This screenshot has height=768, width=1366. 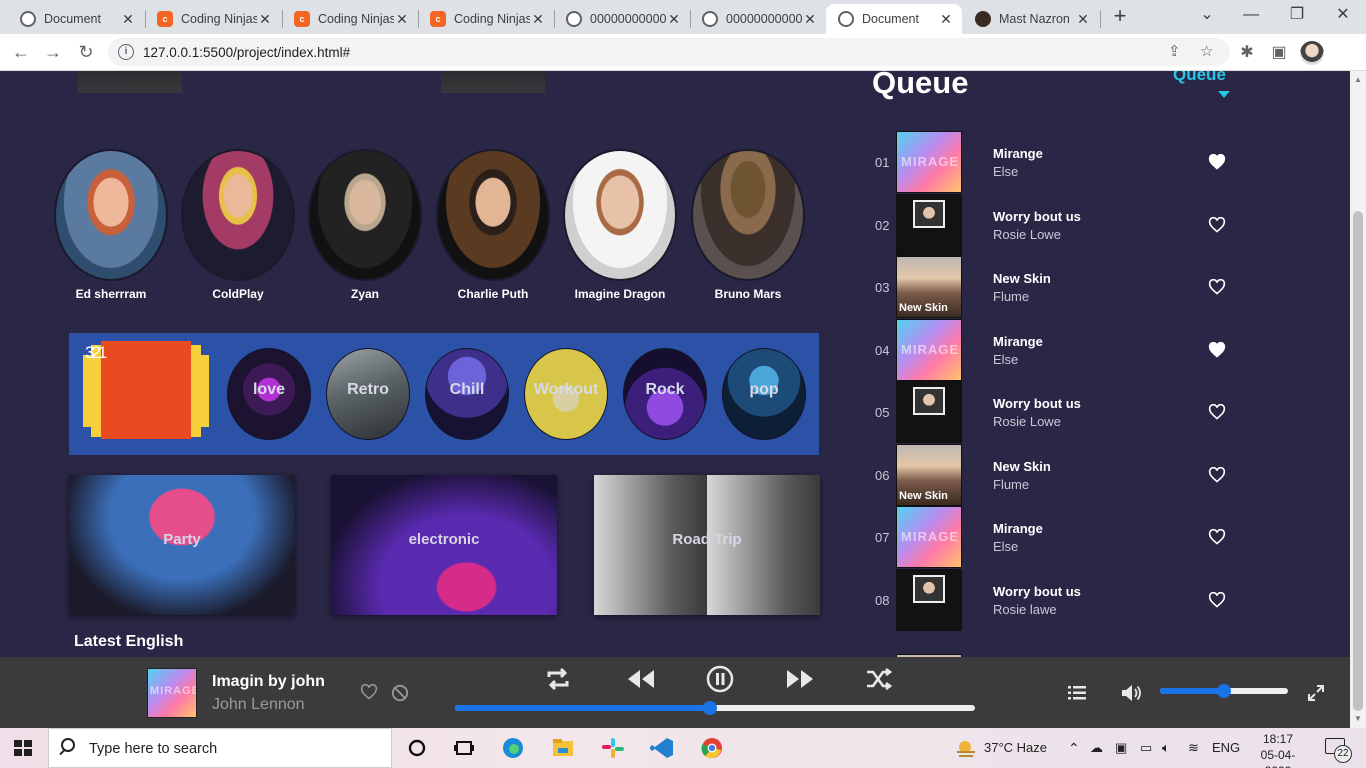 I want to click on tab-zeros-2: 000000000000 ✕, so click(x=758, y=19).